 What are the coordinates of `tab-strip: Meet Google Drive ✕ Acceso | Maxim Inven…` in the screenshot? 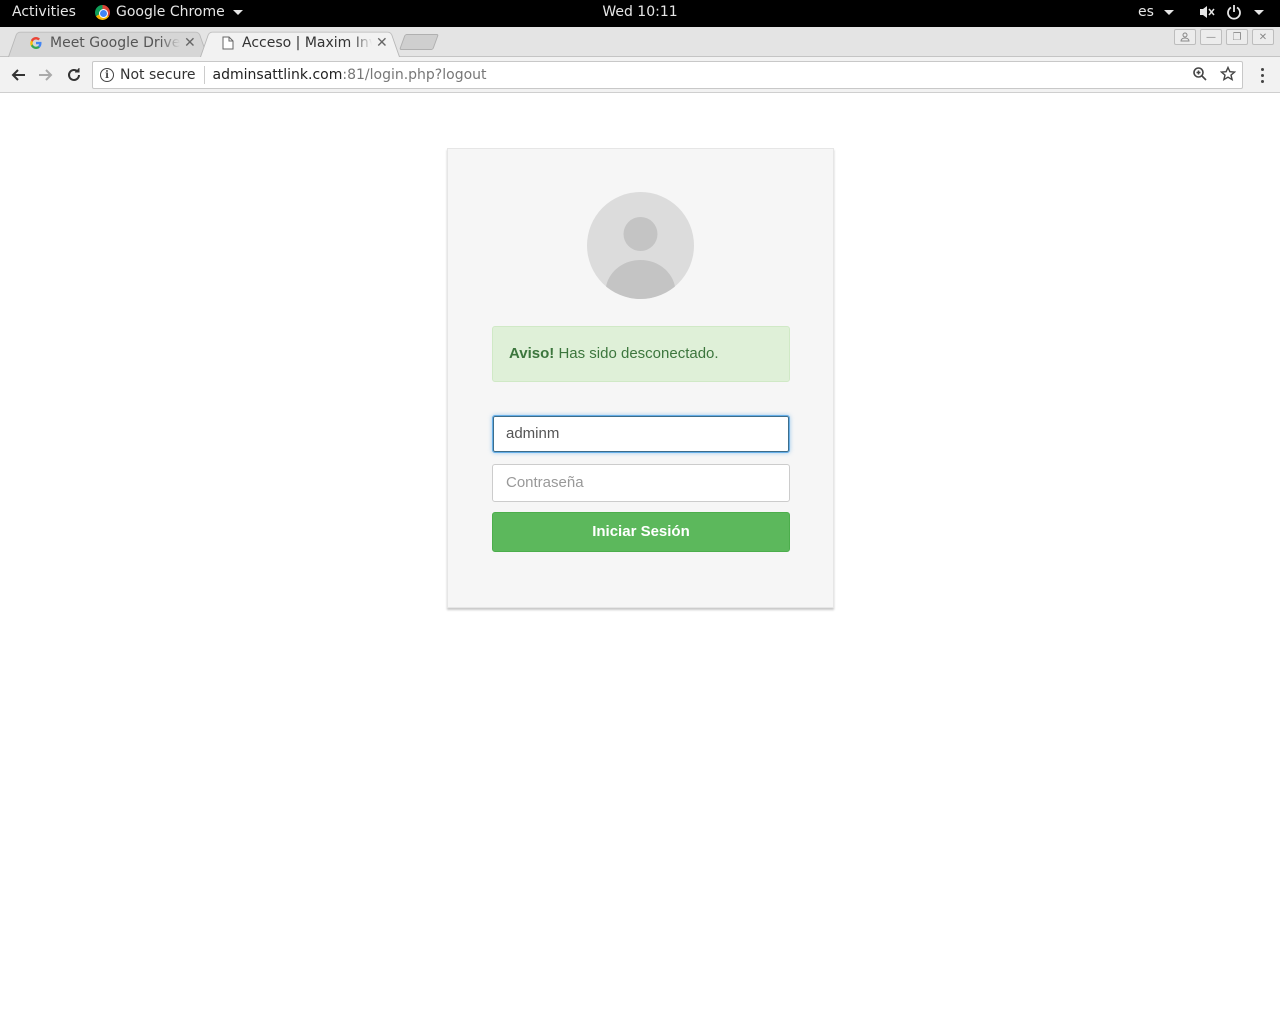 It's located at (640, 42).